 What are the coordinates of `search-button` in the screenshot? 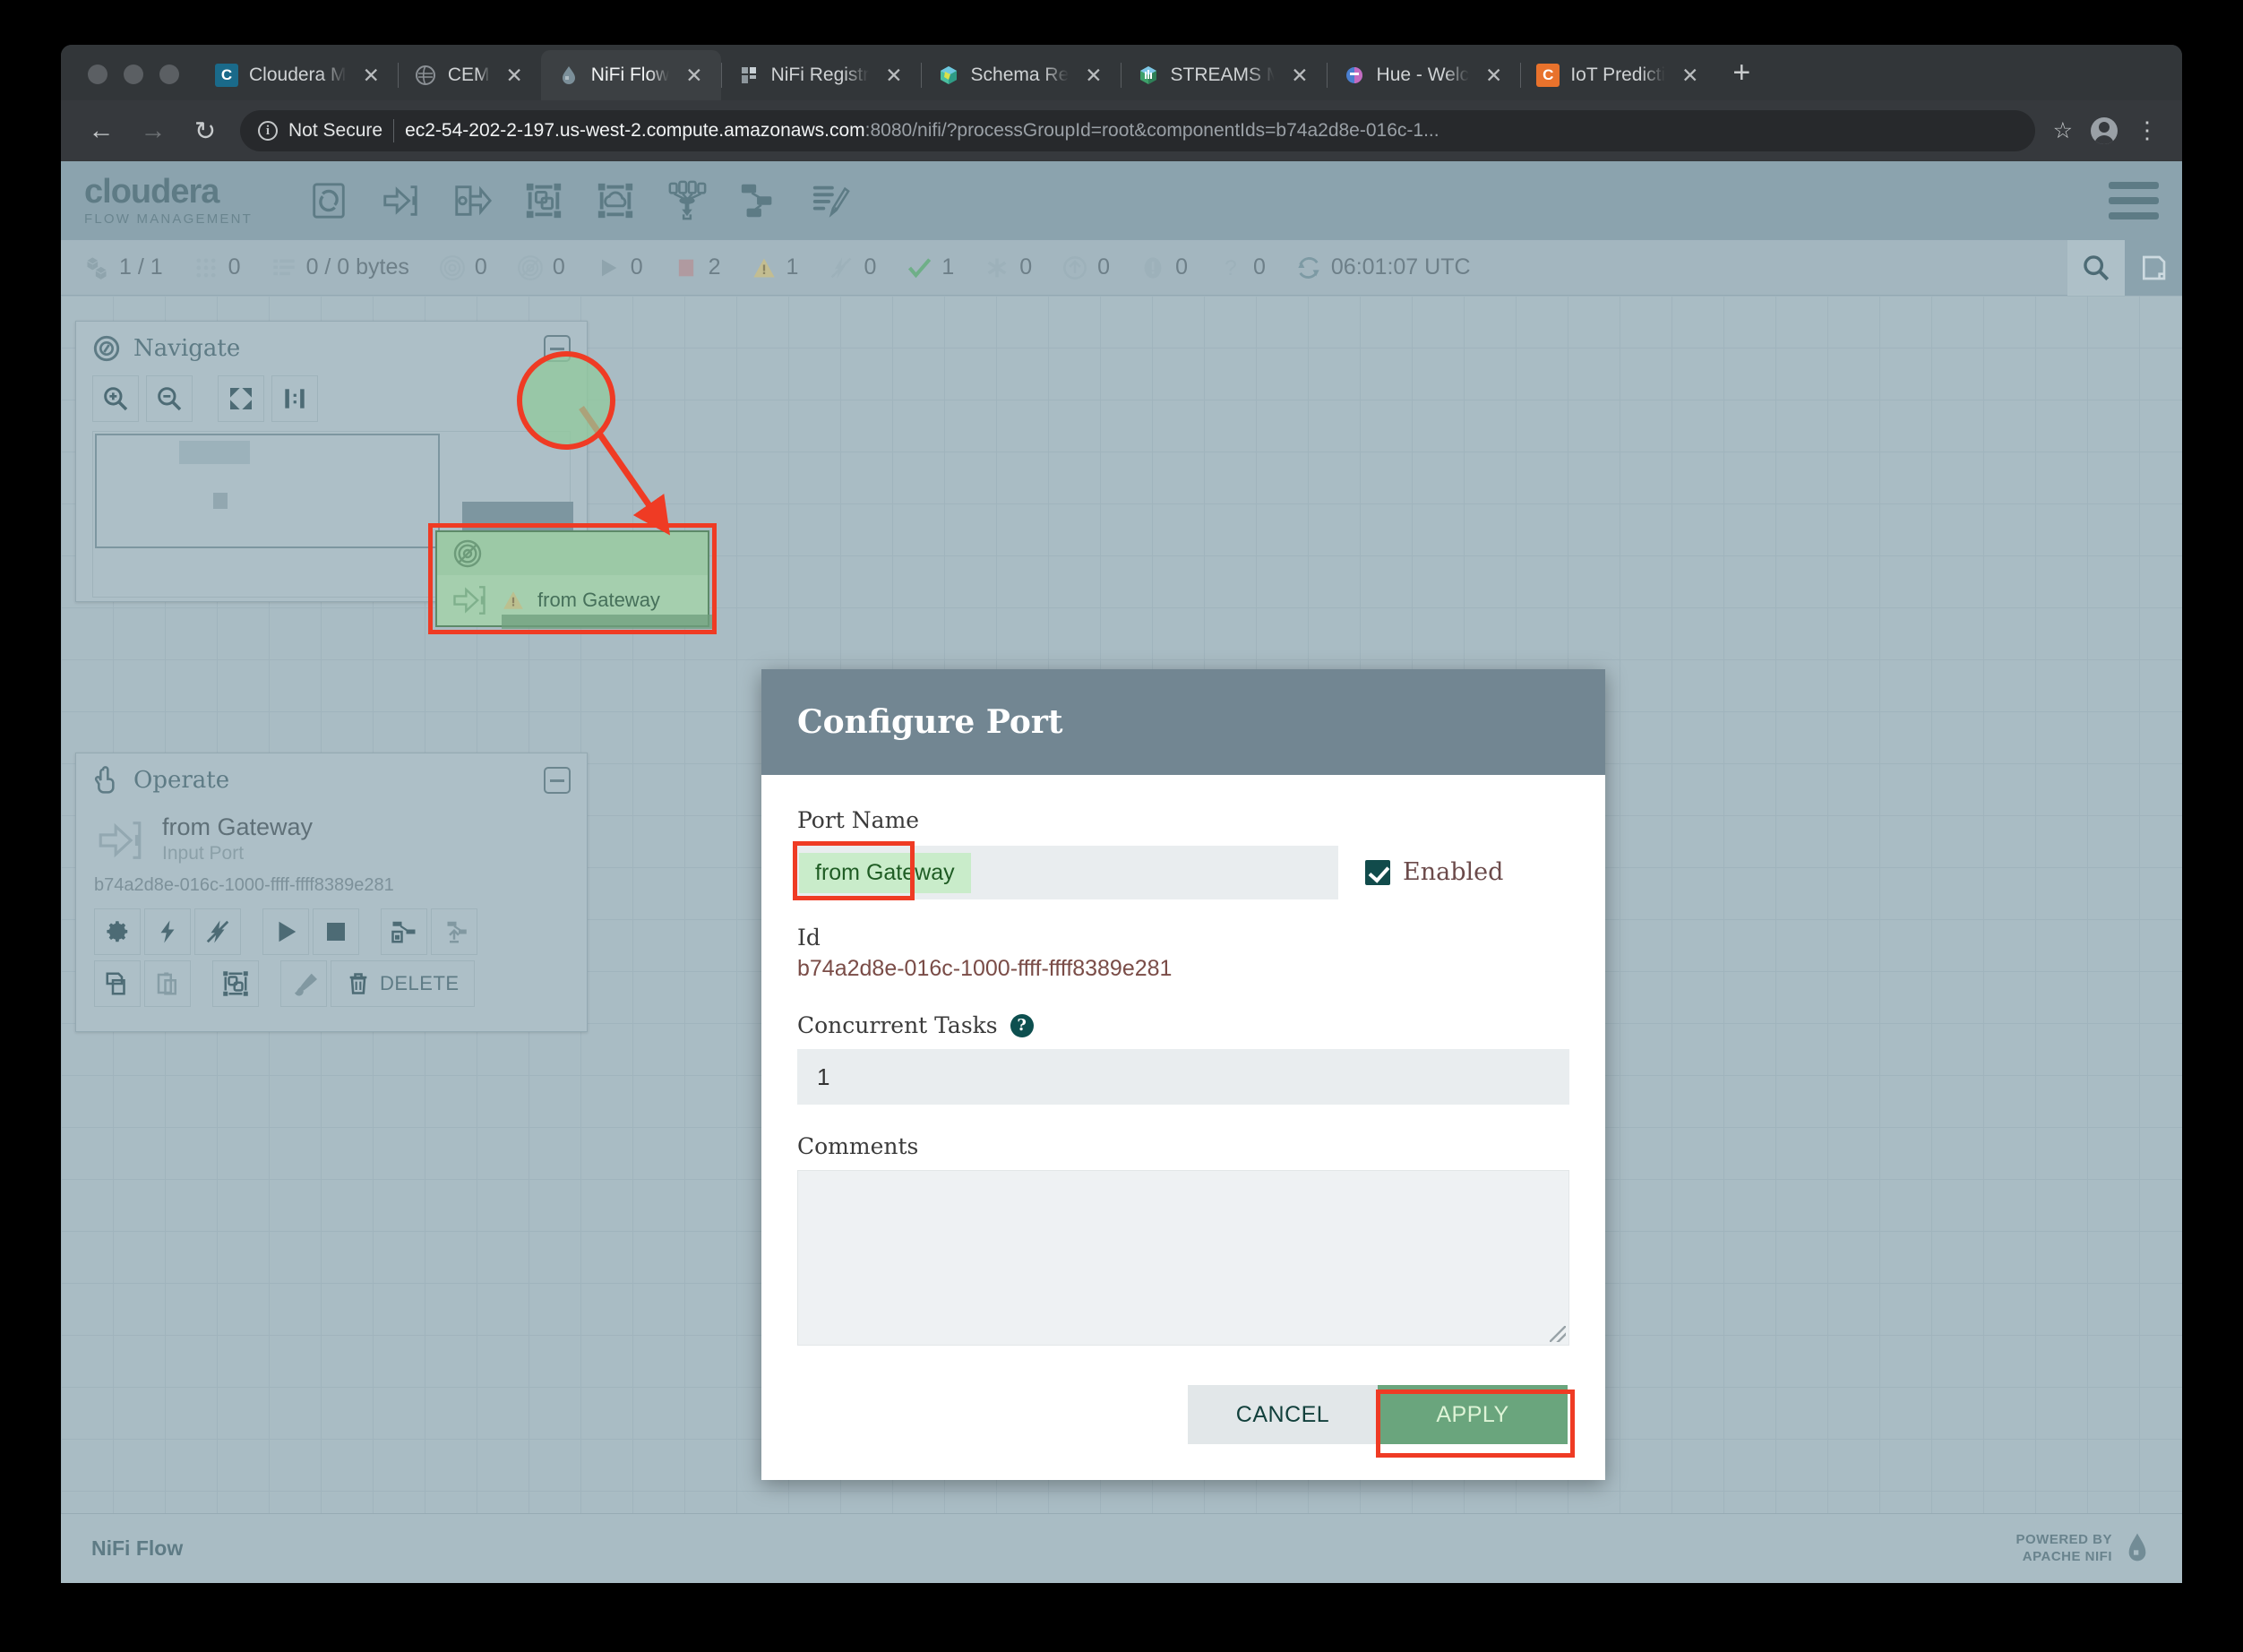 It's located at (2096, 267).